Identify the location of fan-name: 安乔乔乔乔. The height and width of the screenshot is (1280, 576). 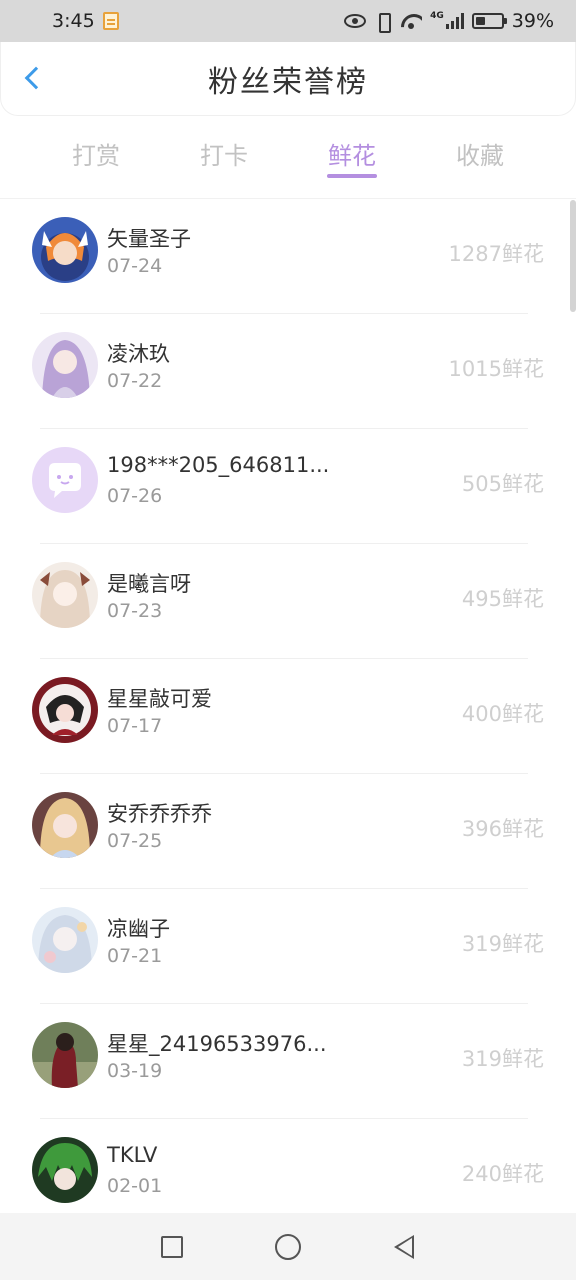
(159, 814).